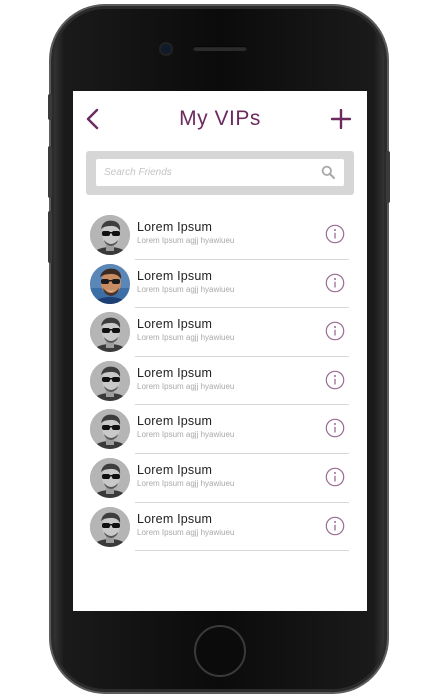  Describe the element at coordinates (328, 172) in the screenshot. I see `search-icon` at that location.